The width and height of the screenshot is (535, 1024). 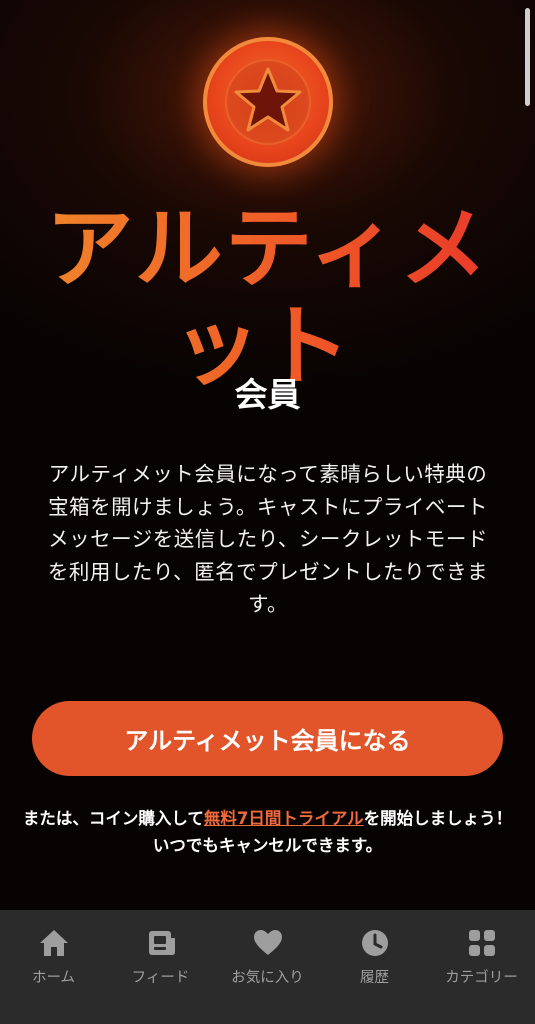 I want to click on feed-icon, so click(x=161, y=943).